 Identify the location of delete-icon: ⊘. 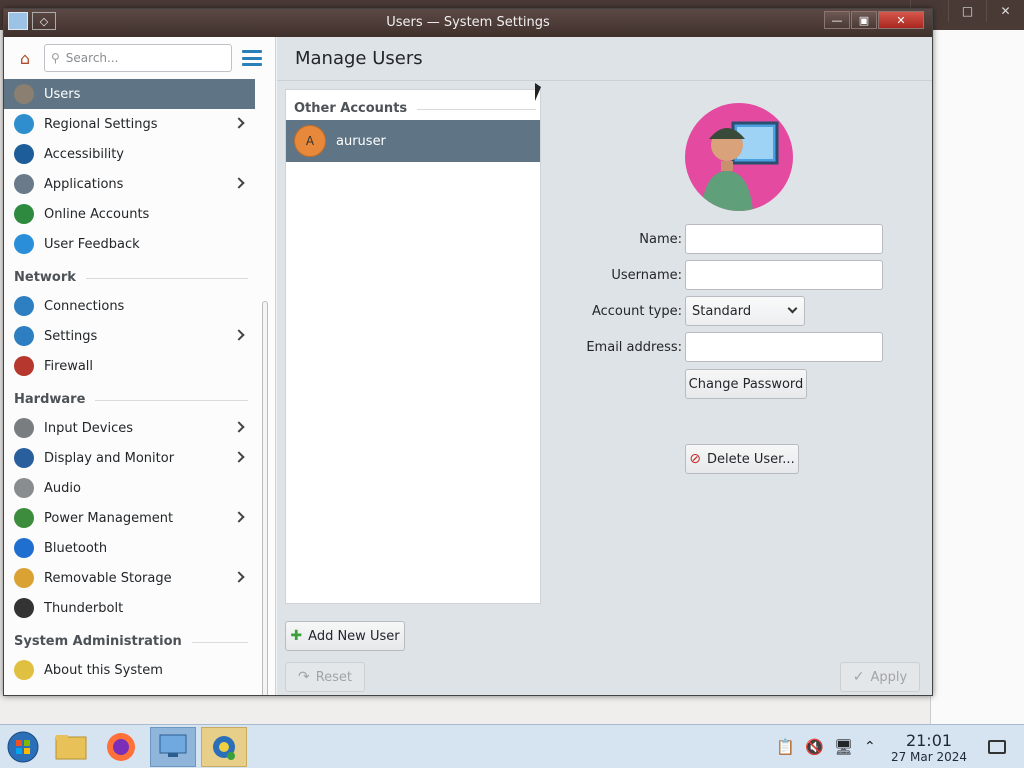
(695, 459).